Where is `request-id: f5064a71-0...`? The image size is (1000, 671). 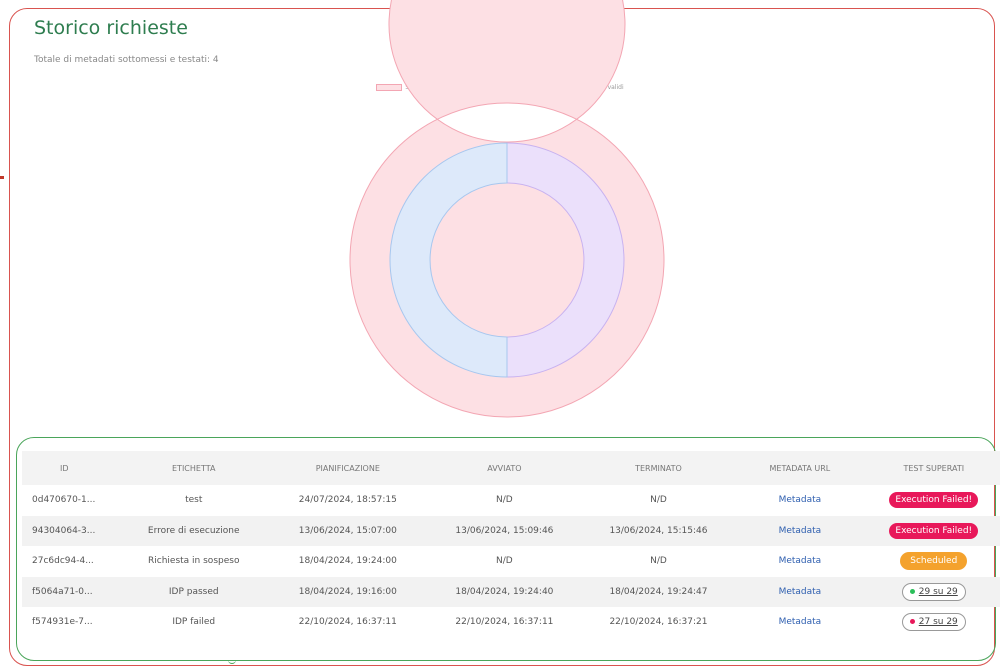
request-id: f5064a71-0... is located at coordinates (70, 591).